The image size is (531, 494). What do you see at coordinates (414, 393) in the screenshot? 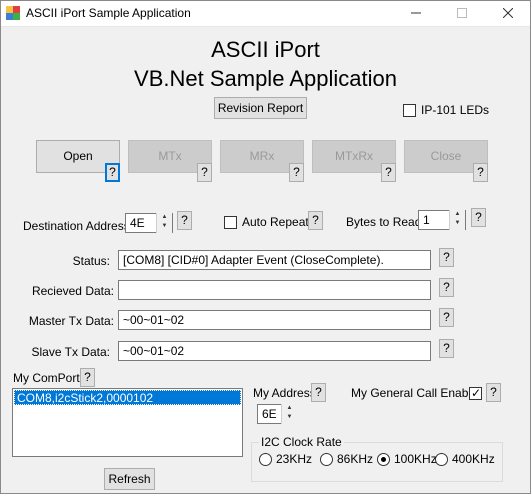
I see `general-call-label: My General Call Enable` at bounding box center [414, 393].